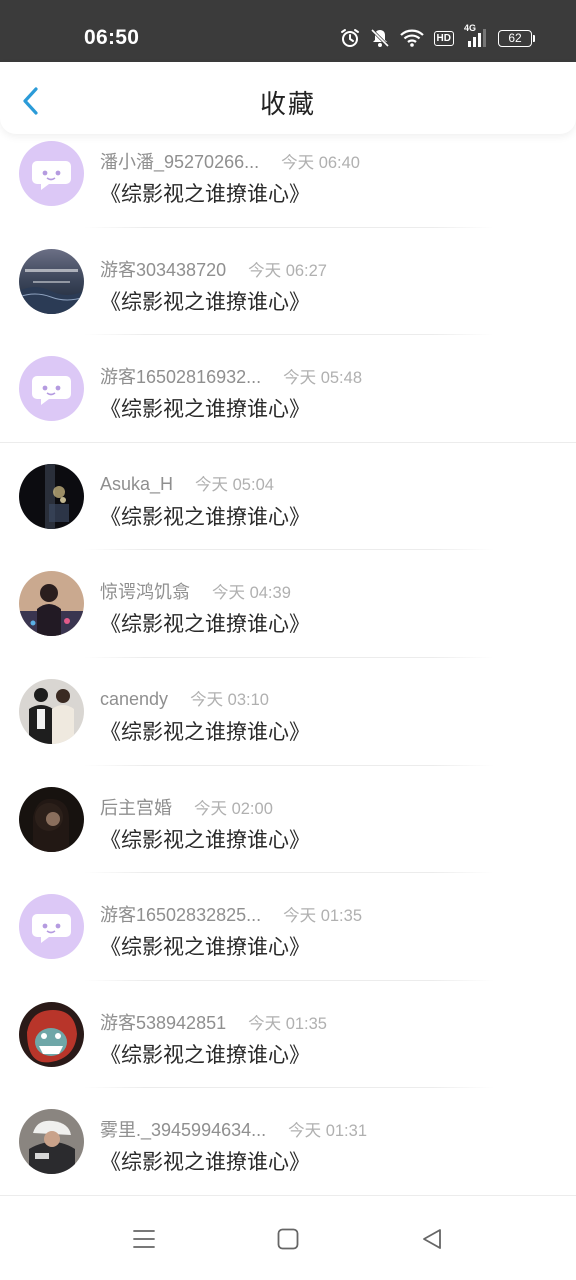 The width and height of the screenshot is (576, 1280). I want to click on item-time: 今天 05:04, so click(234, 484).